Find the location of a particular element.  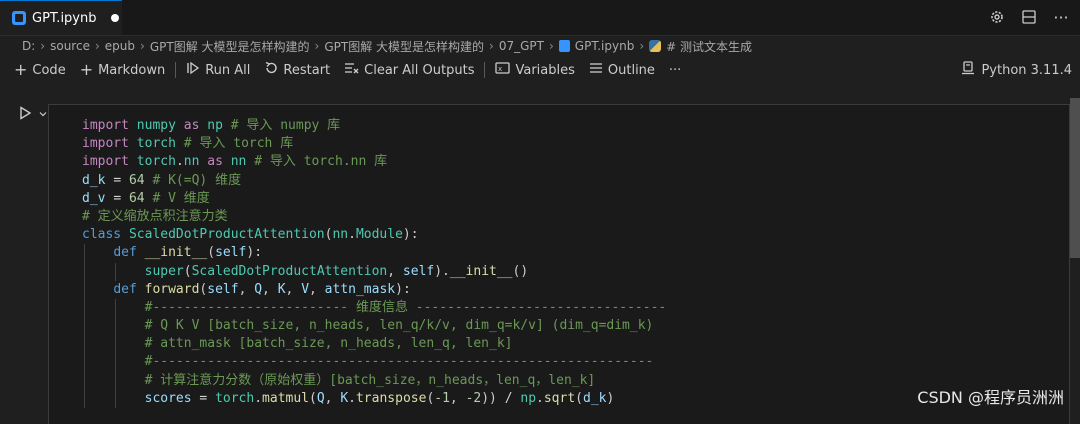

breadcrumb-item: 07_GPT is located at coordinates (521, 46).